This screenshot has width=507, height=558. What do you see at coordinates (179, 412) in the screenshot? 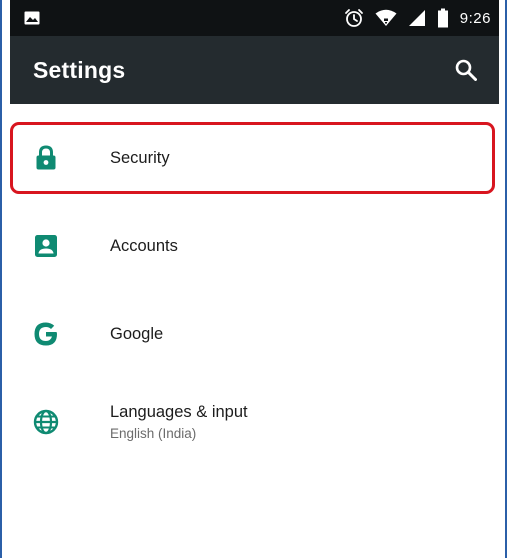
I see `settings-item-label: Languages & input` at bounding box center [179, 412].